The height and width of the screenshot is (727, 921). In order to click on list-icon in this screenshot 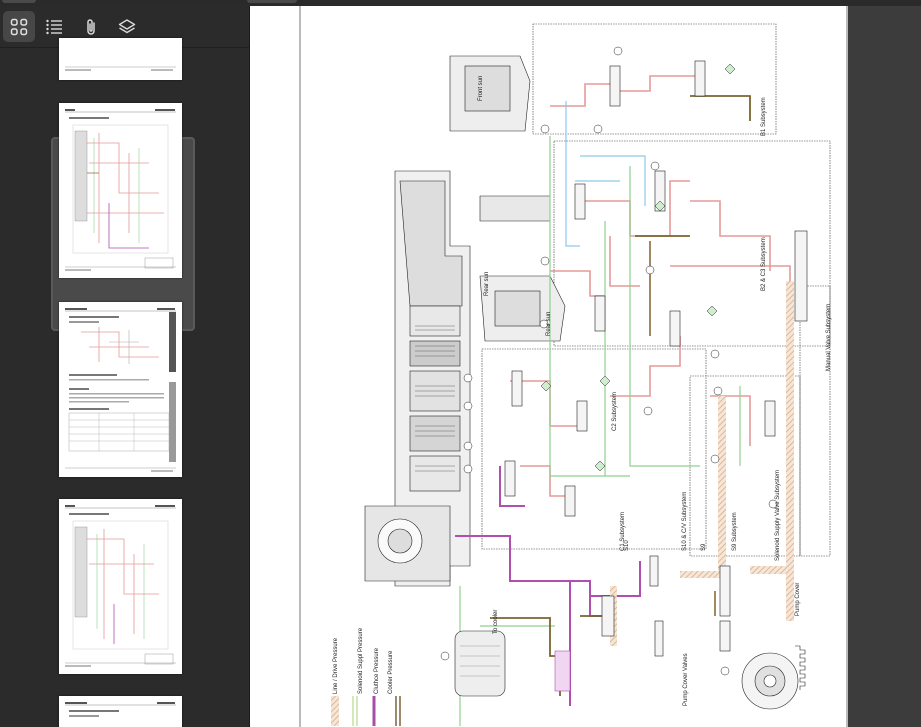, I will do `click(54, 26)`.